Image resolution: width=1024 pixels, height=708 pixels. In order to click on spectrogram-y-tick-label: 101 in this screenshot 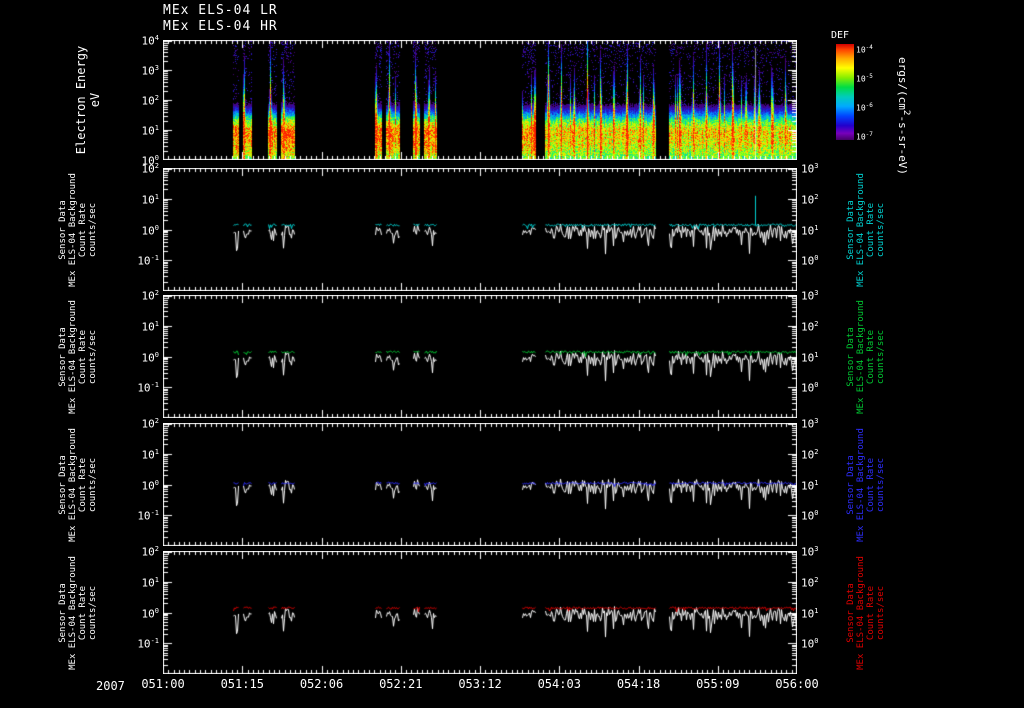, I will do `click(150, 131)`.